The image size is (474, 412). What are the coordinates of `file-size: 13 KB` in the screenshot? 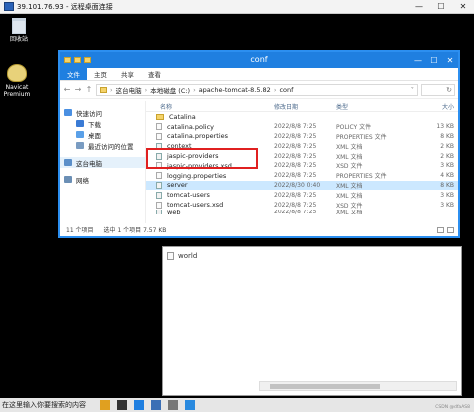 It's located at (445, 127).